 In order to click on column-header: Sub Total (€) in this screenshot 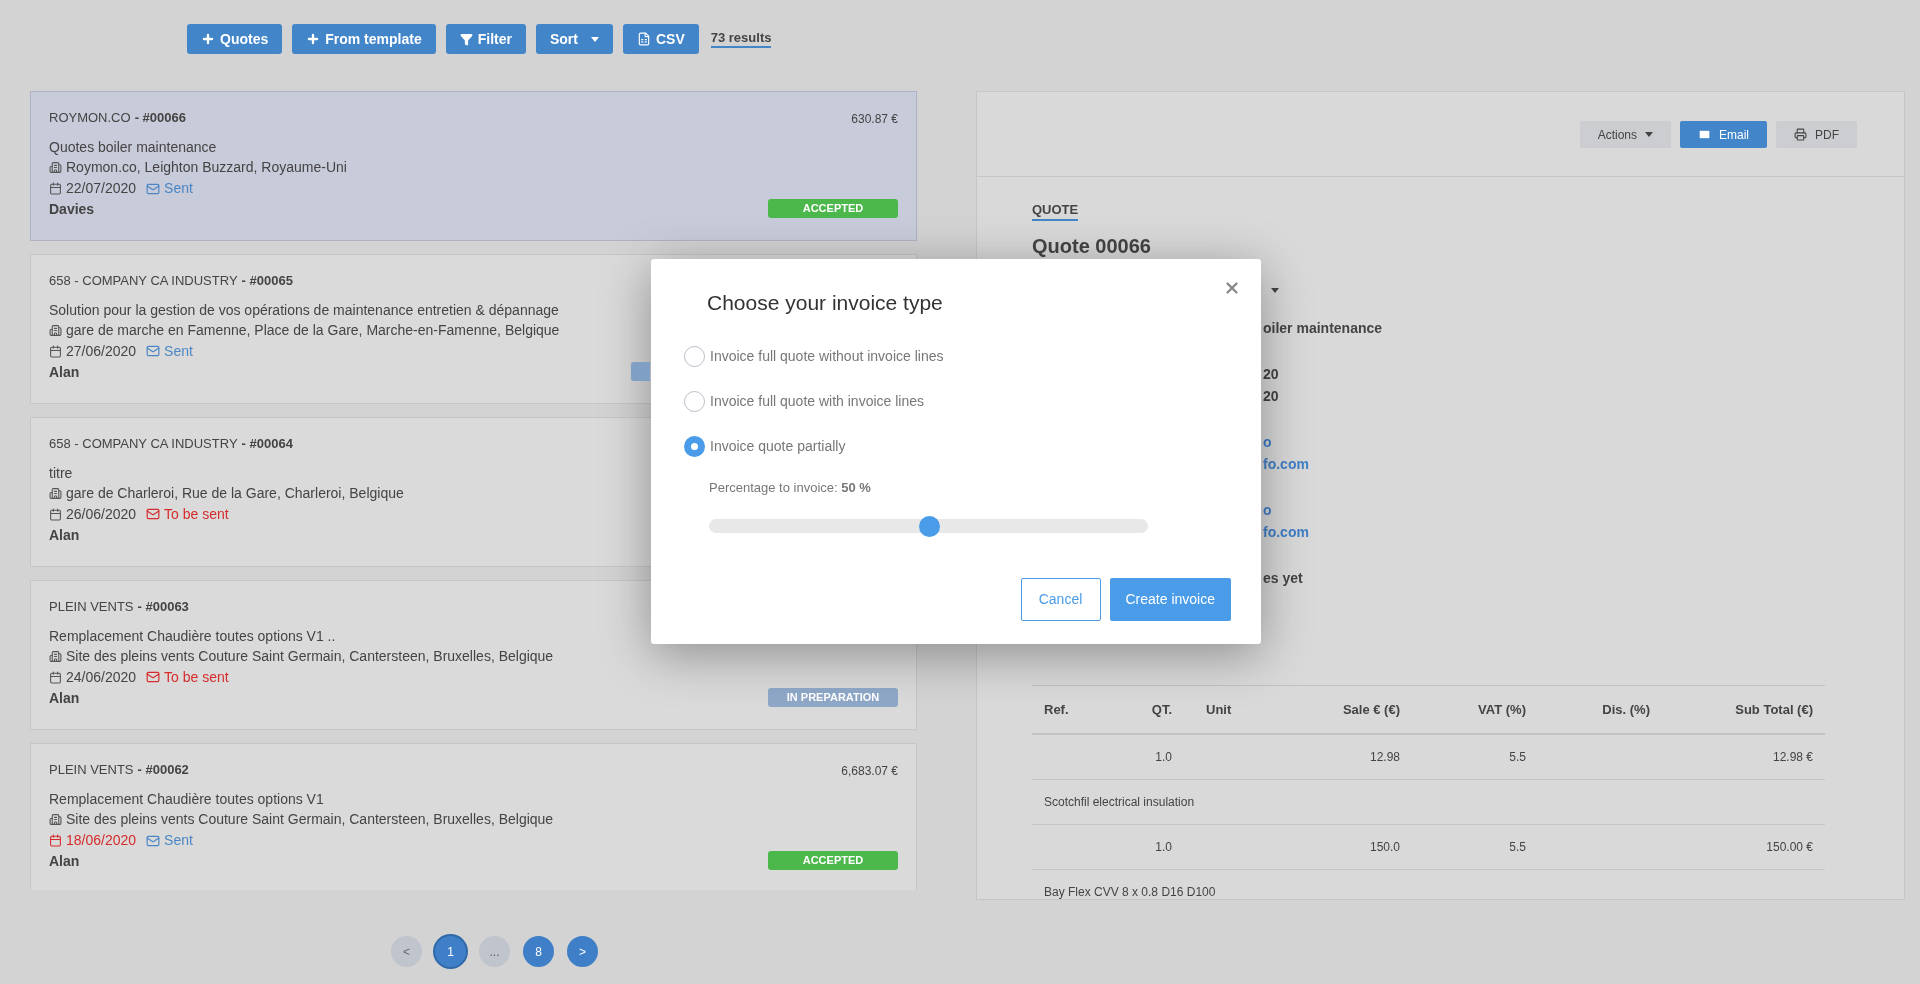, I will do `click(1774, 709)`.